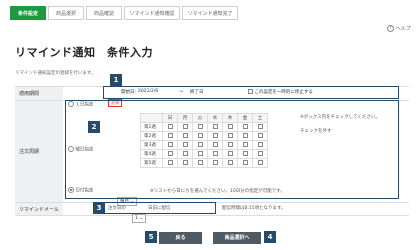 The height and width of the screenshot is (250, 420). I want to click on remind-note: 配信時間は8:15頃となります。, so click(254, 208).